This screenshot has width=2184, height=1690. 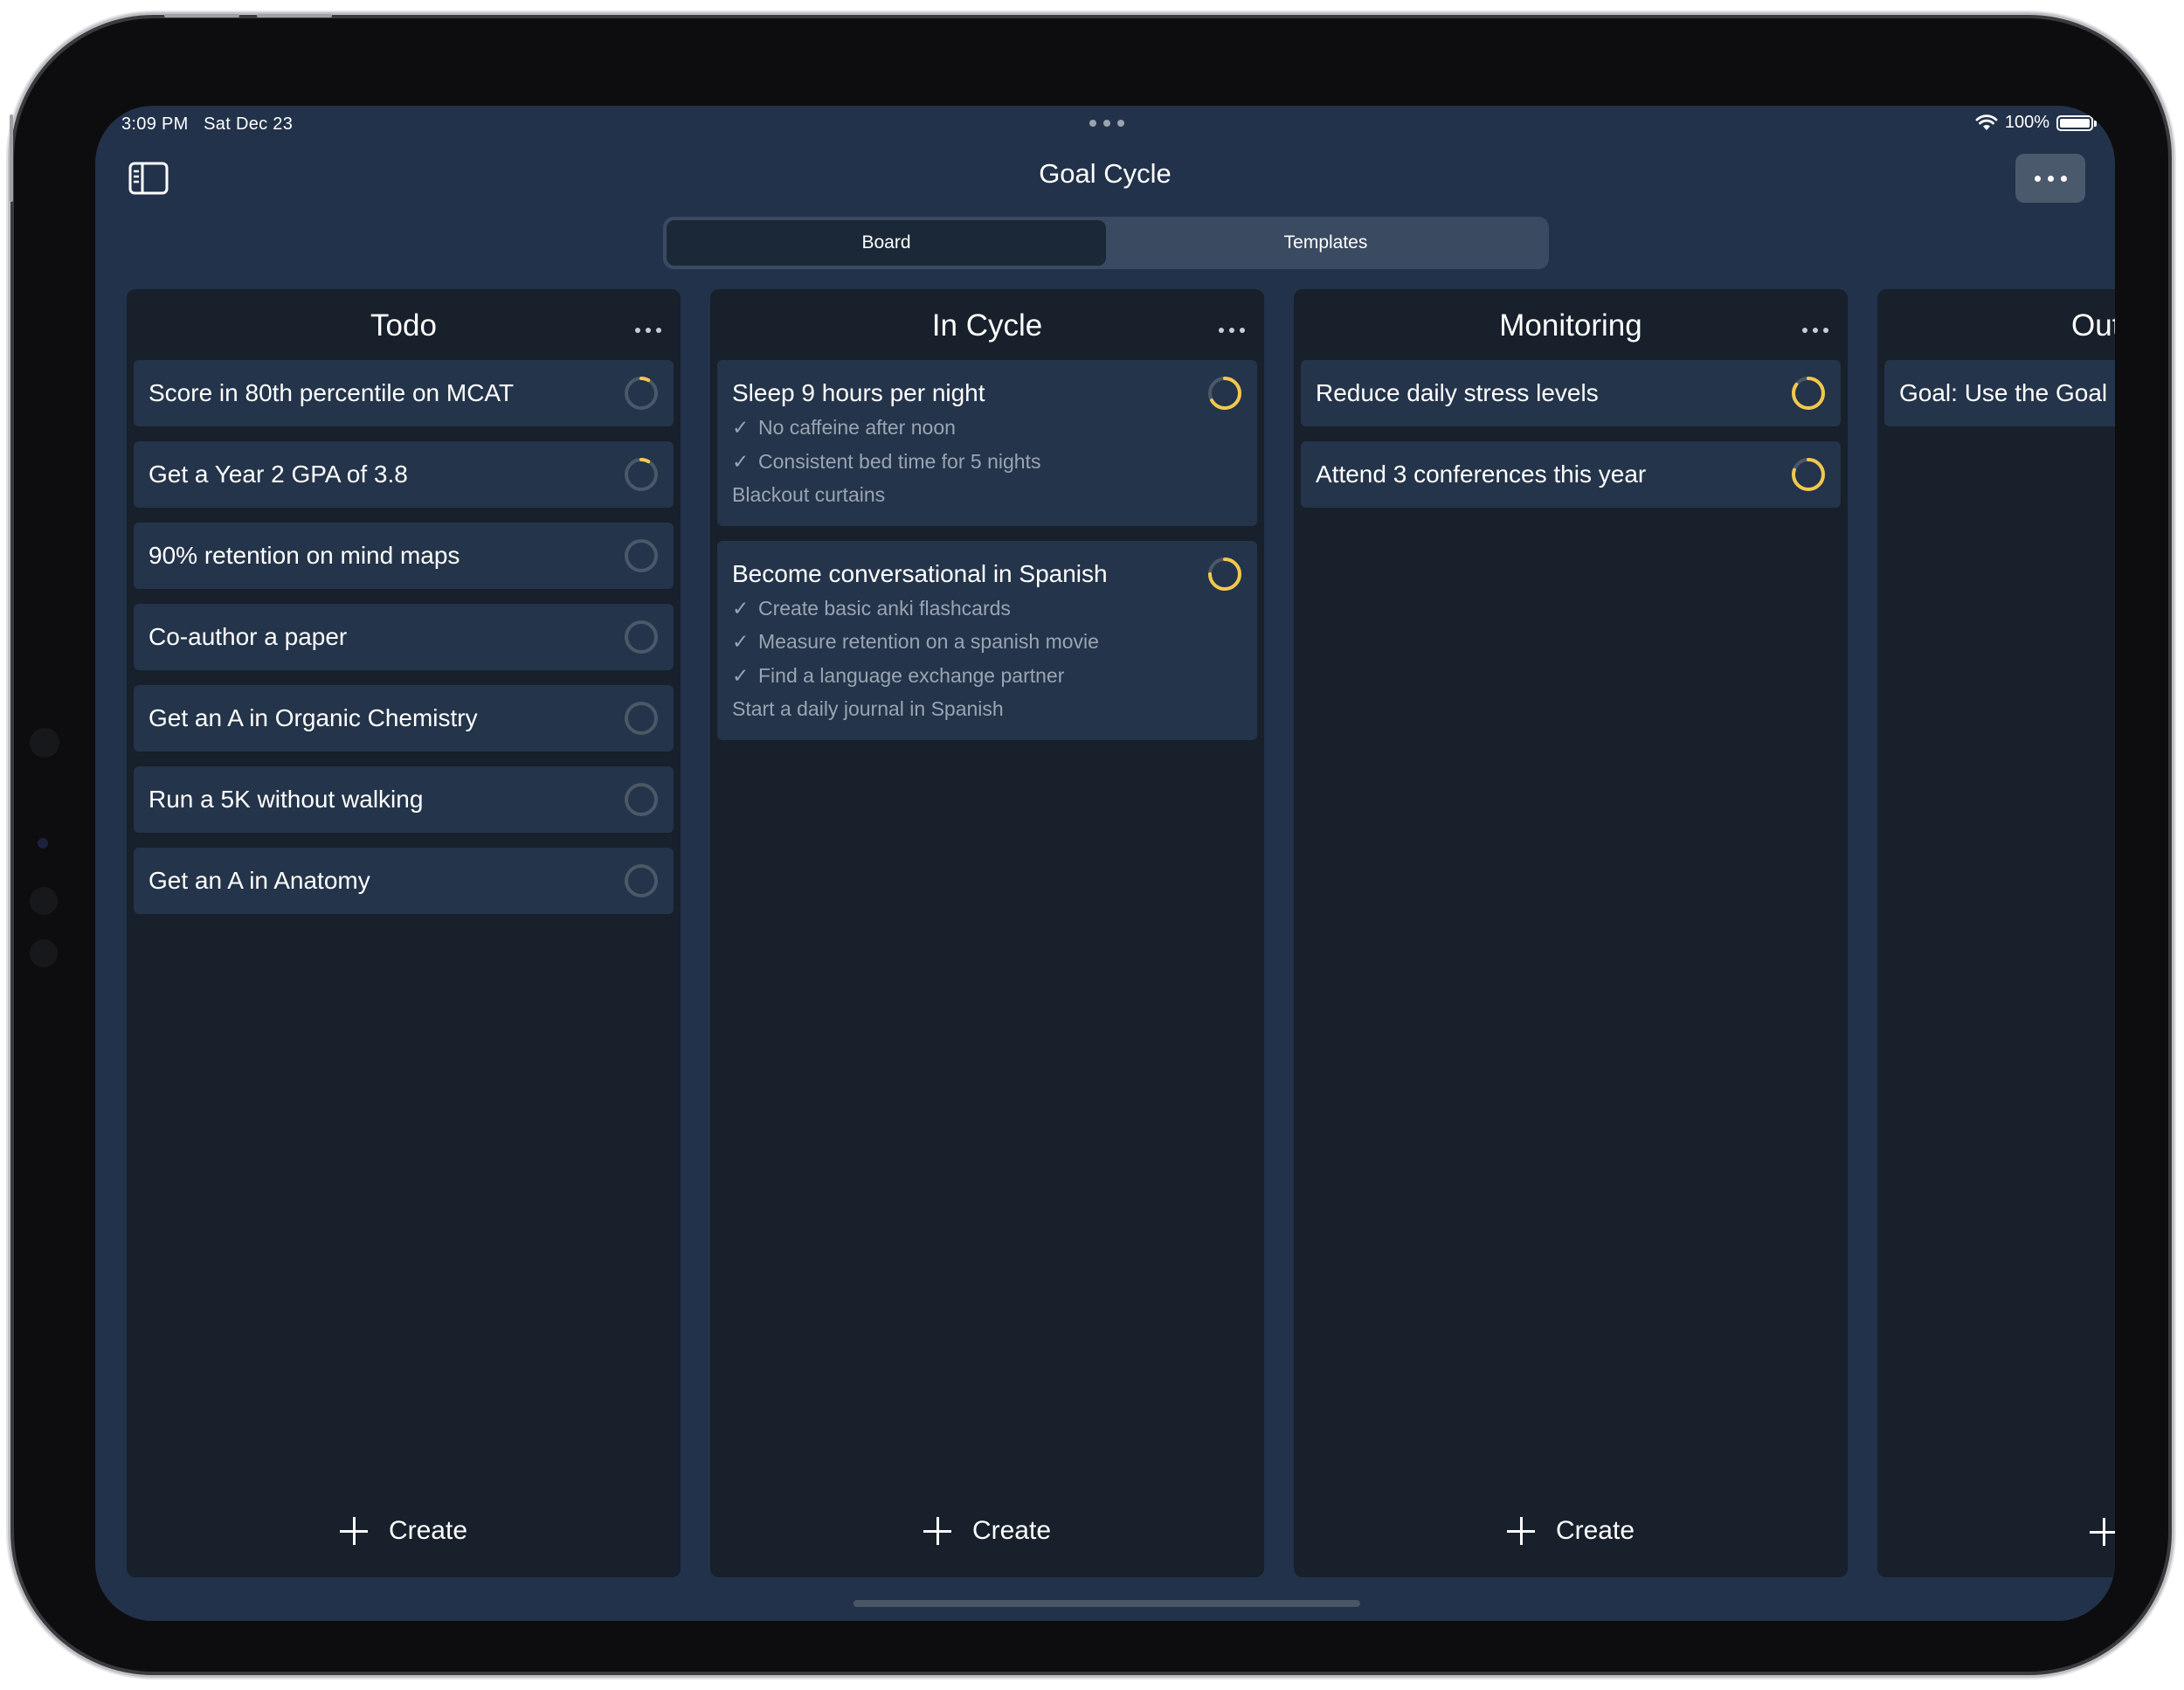 I want to click on column-title: Out, so click(x=2093, y=325).